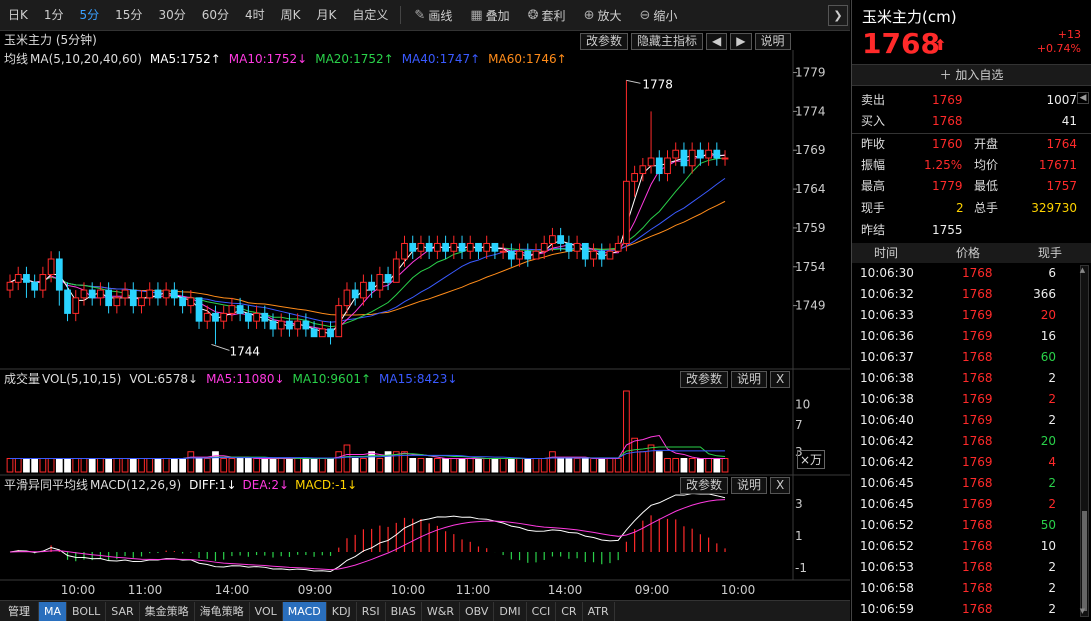 The image size is (1091, 621). I want to click on tab-16: ATR, so click(599, 611).